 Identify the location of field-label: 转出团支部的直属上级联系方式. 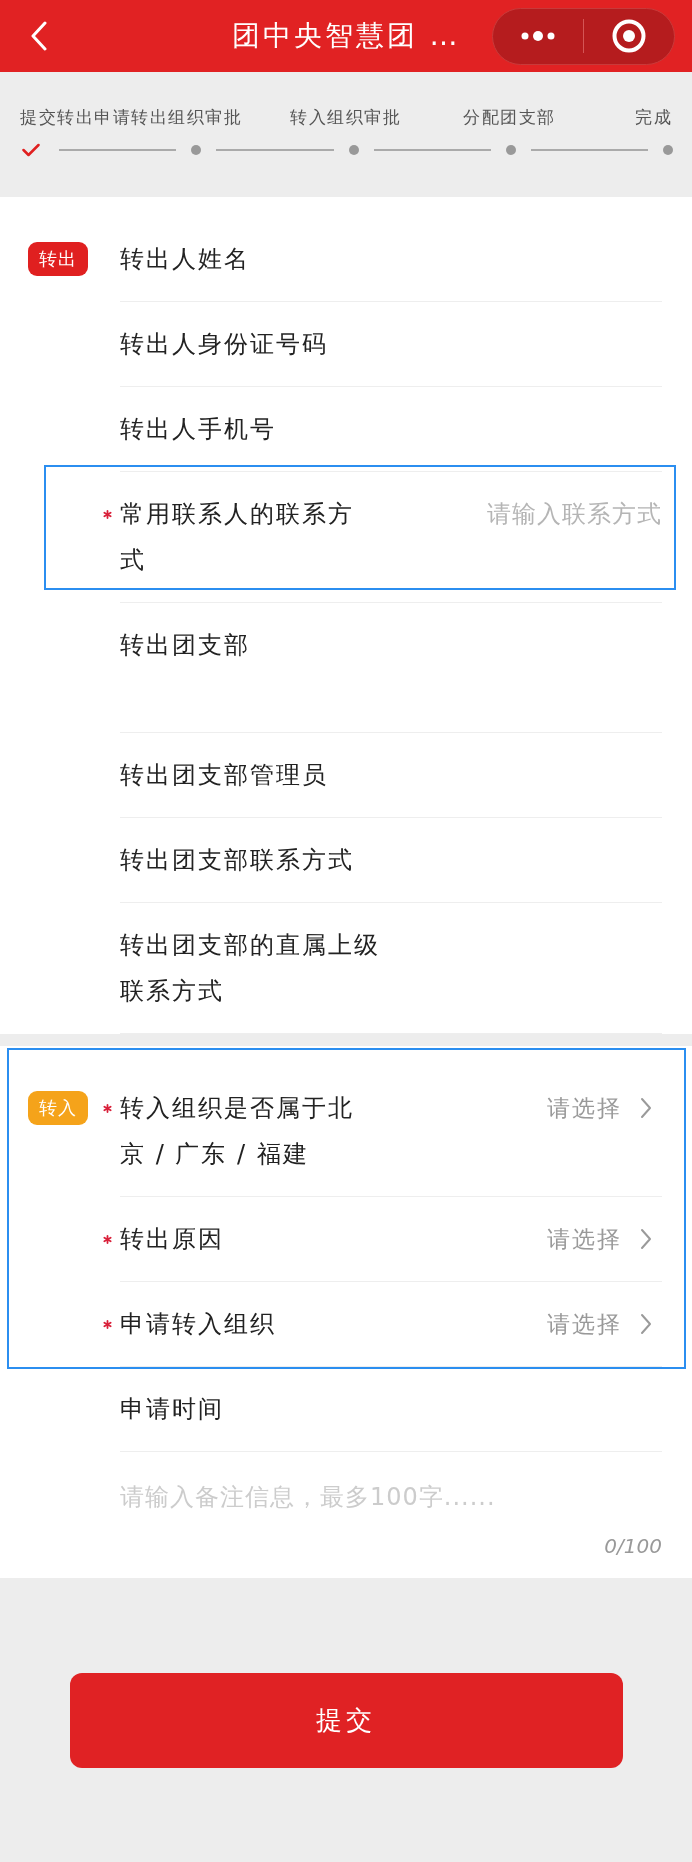
(250, 968).